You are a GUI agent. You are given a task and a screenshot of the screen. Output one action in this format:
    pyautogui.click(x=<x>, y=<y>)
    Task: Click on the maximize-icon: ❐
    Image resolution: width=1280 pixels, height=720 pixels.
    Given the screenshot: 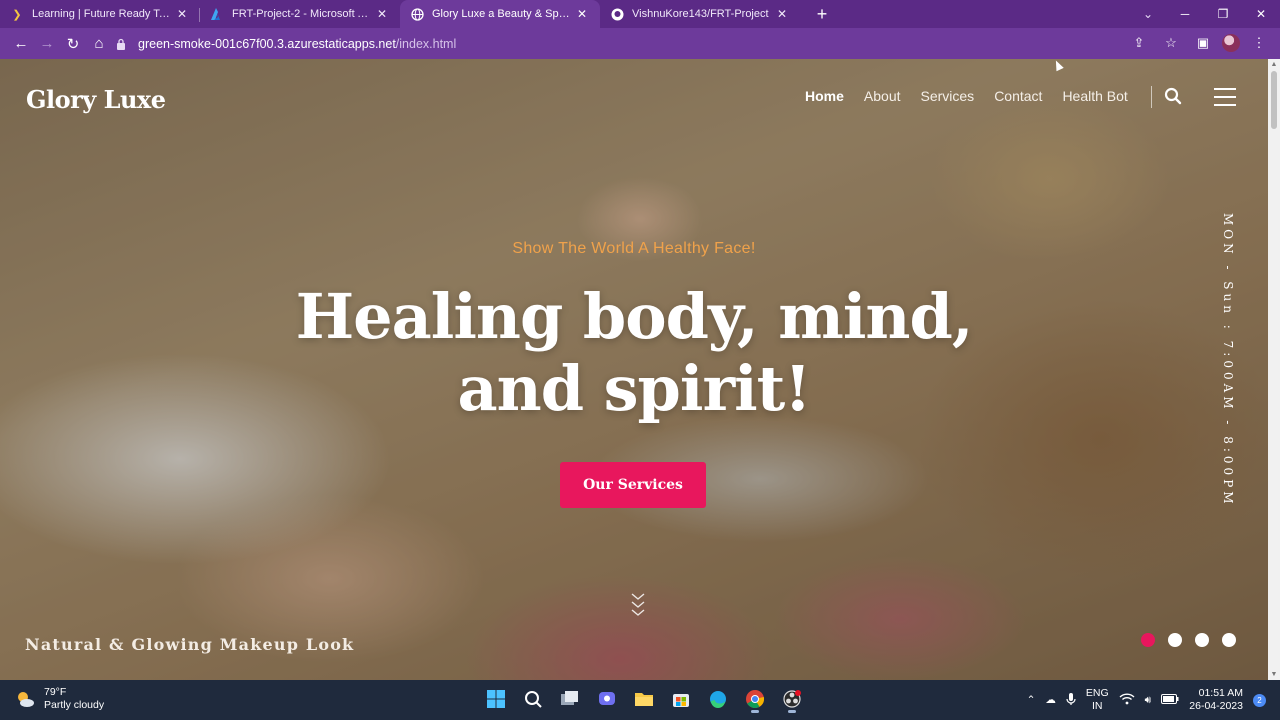 What is the action you would take?
    pyautogui.click(x=1223, y=14)
    